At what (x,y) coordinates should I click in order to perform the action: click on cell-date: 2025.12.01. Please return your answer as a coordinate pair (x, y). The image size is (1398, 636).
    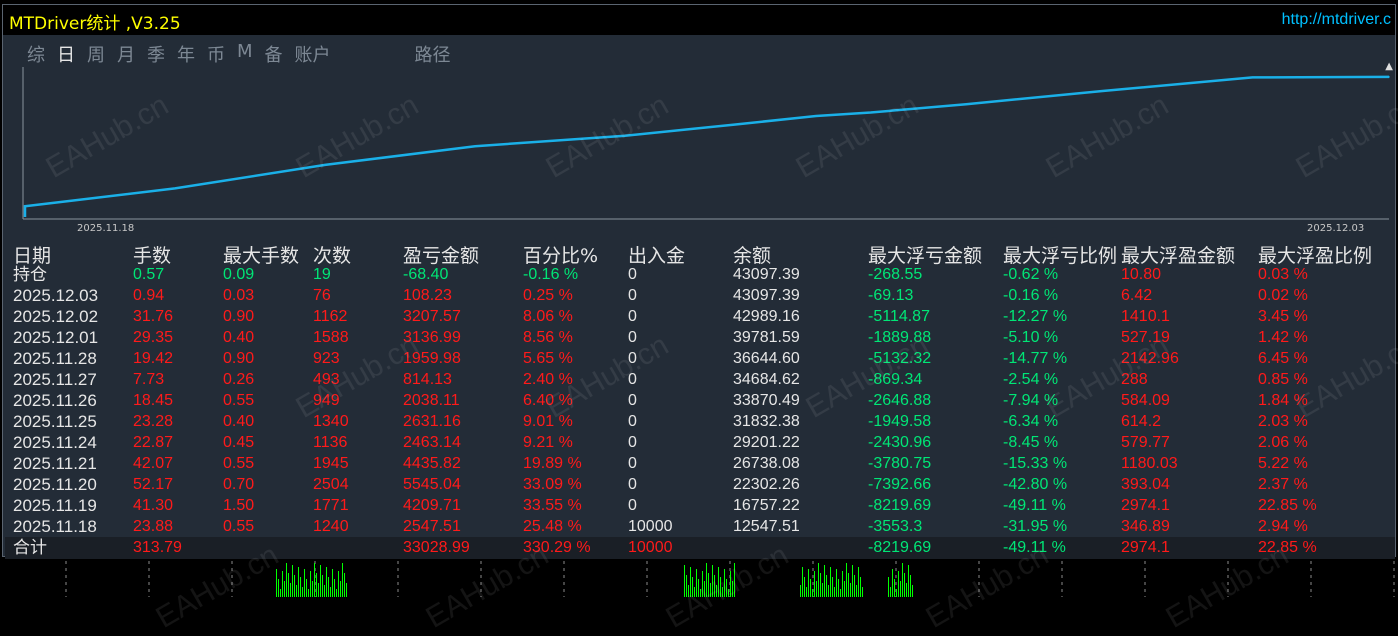
    Looking at the image, I should click on (56, 337).